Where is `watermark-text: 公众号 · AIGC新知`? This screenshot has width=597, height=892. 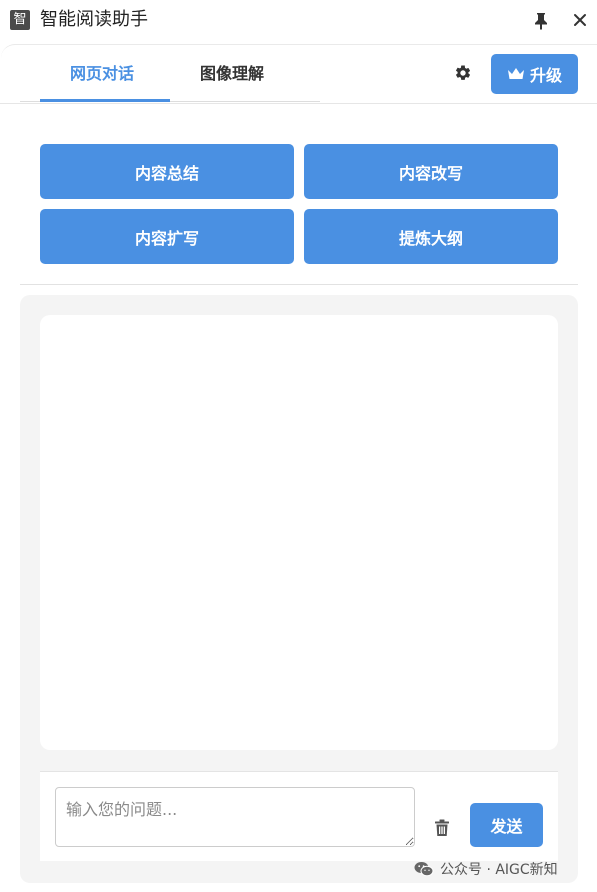 watermark-text: 公众号 · AIGC新知 is located at coordinates (499, 870).